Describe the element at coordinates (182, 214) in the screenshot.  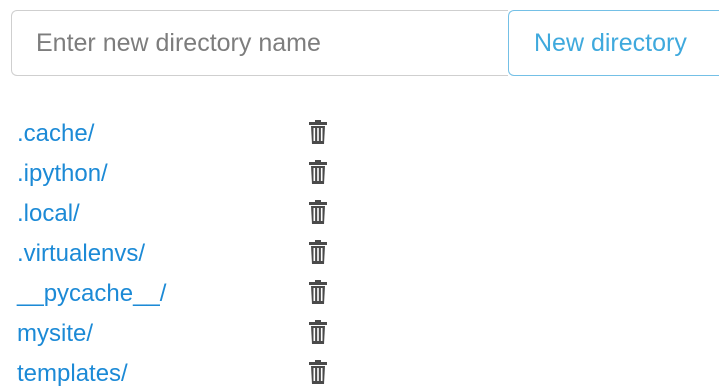
I see `list-item: .local/` at that location.